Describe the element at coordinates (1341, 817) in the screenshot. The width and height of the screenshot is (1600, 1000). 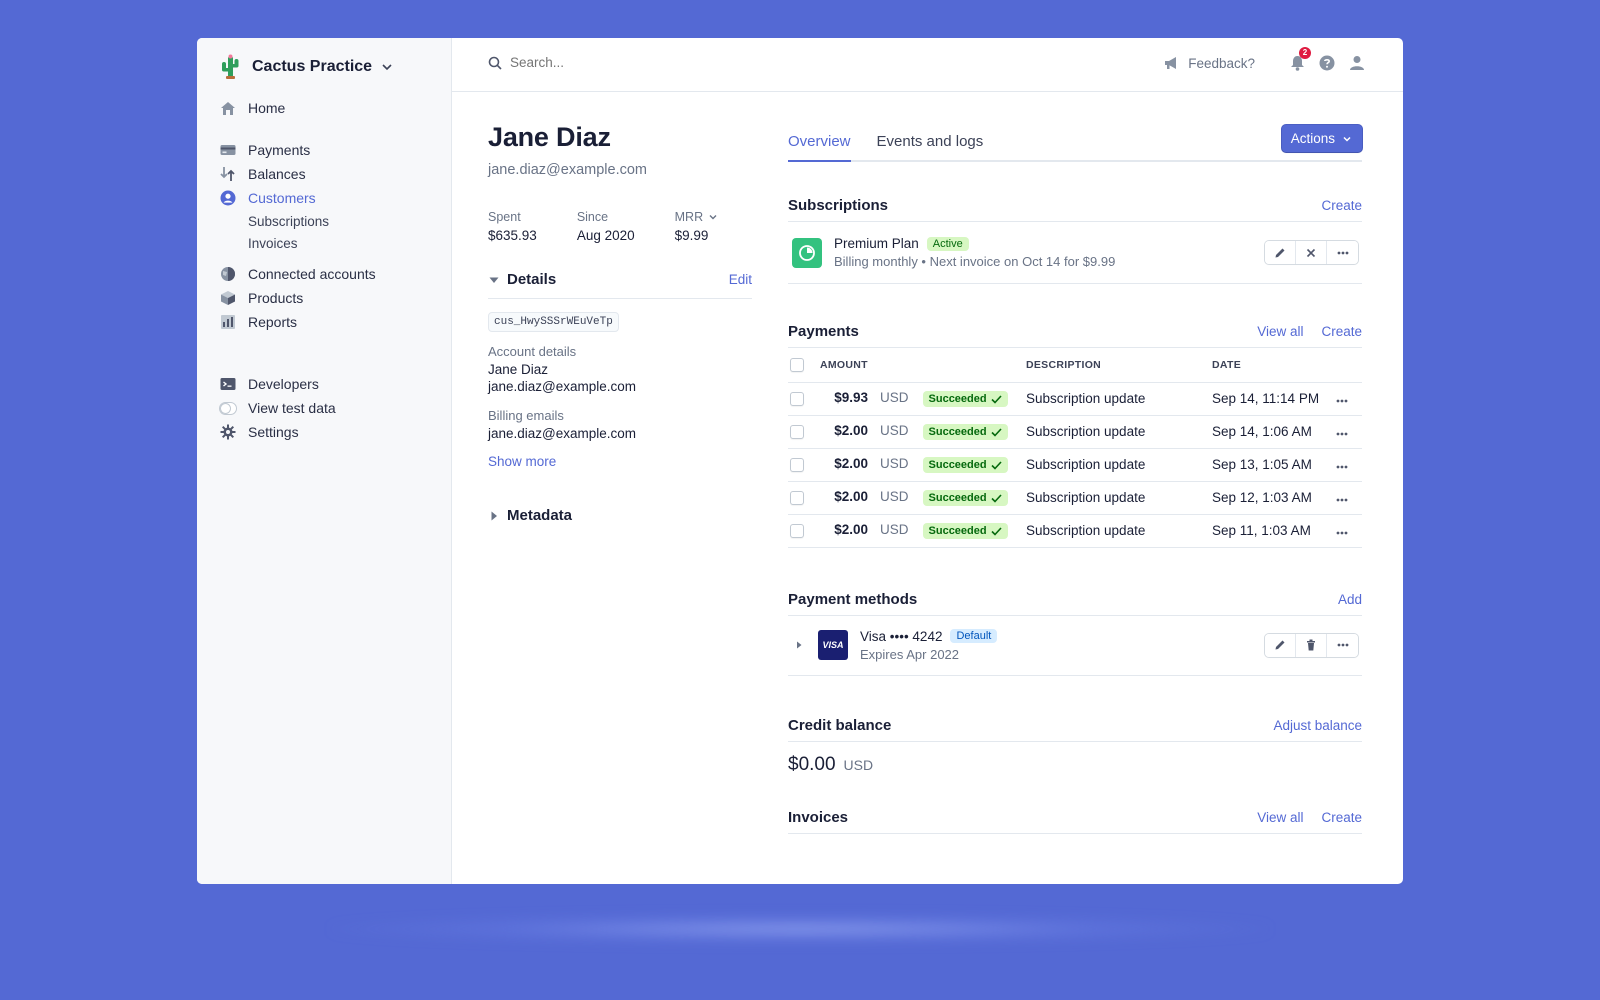
I see `create-invoice-link: Create` at that location.